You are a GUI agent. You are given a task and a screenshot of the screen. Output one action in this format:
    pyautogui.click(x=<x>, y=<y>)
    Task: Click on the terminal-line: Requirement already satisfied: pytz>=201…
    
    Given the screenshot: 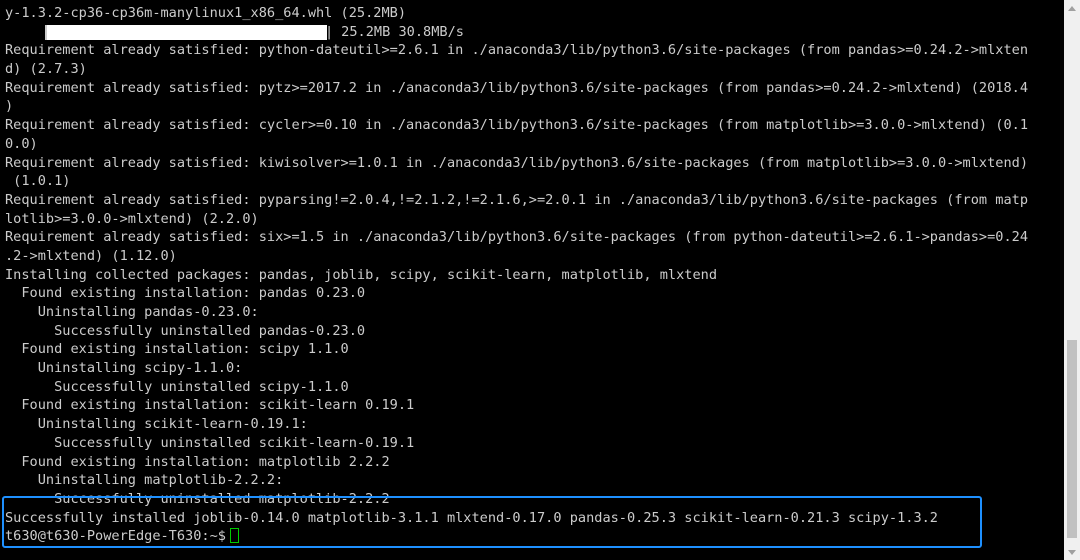 What is the action you would take?
    pyautogui.click(x=517, y=87)
    